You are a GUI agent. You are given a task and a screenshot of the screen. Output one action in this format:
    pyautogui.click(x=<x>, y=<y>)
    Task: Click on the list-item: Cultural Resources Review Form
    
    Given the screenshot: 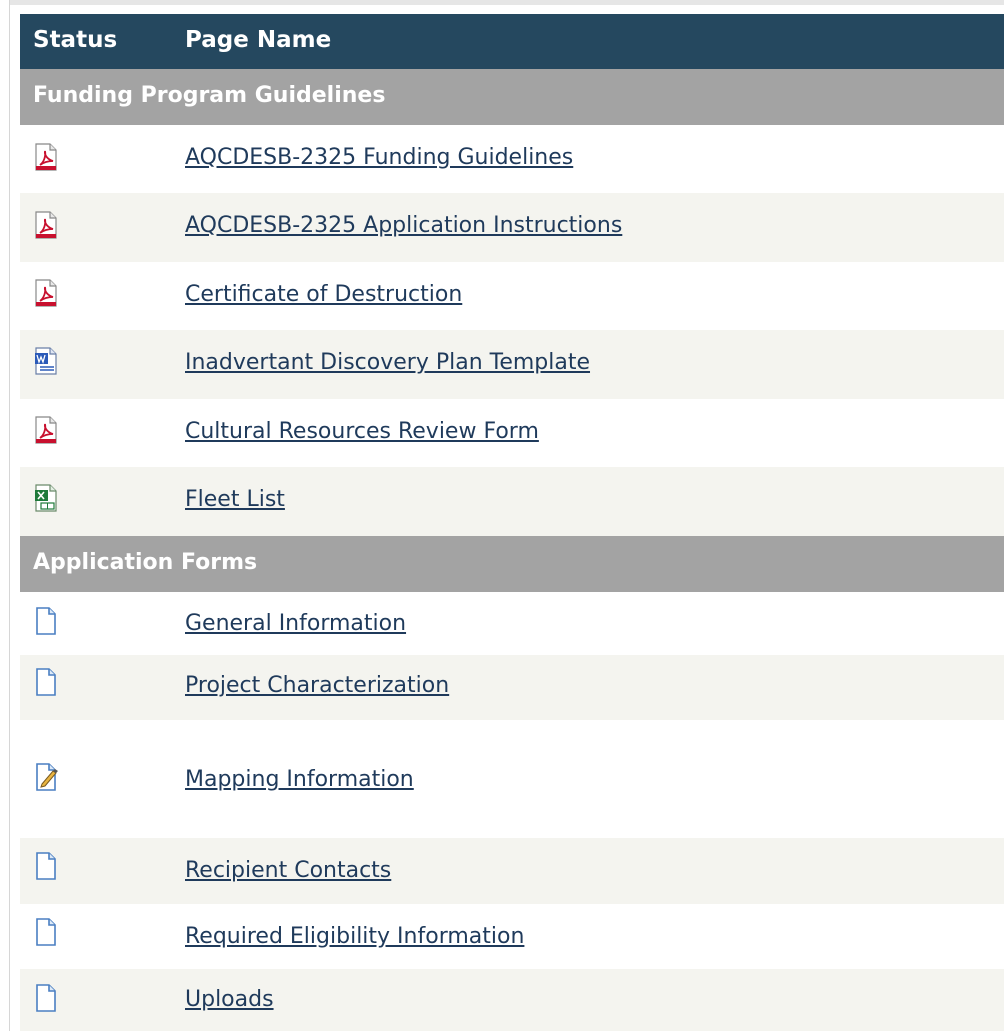 What is the action you would take?
    pyautogui.click(x=512, y=433)
    